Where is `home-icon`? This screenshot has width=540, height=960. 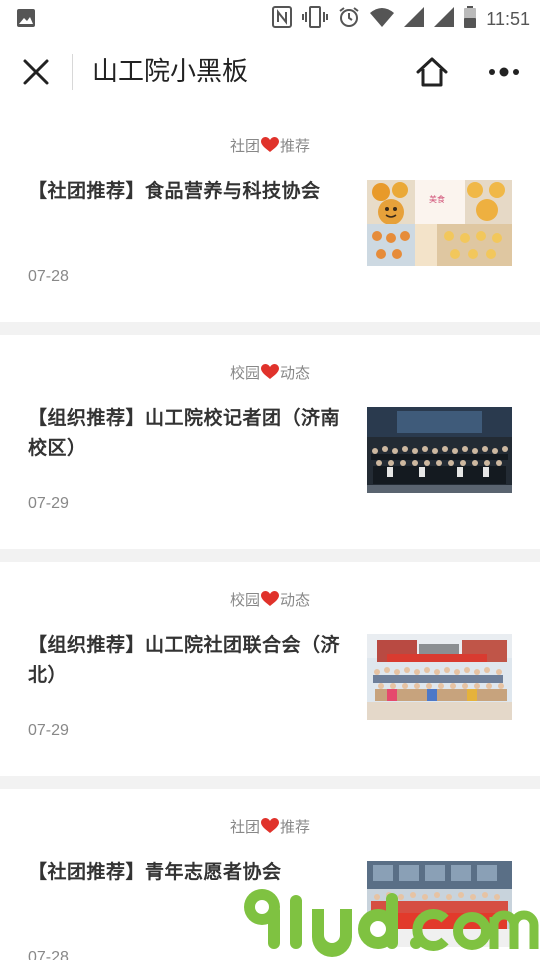 home-icon is located at coordinates (432, 72).